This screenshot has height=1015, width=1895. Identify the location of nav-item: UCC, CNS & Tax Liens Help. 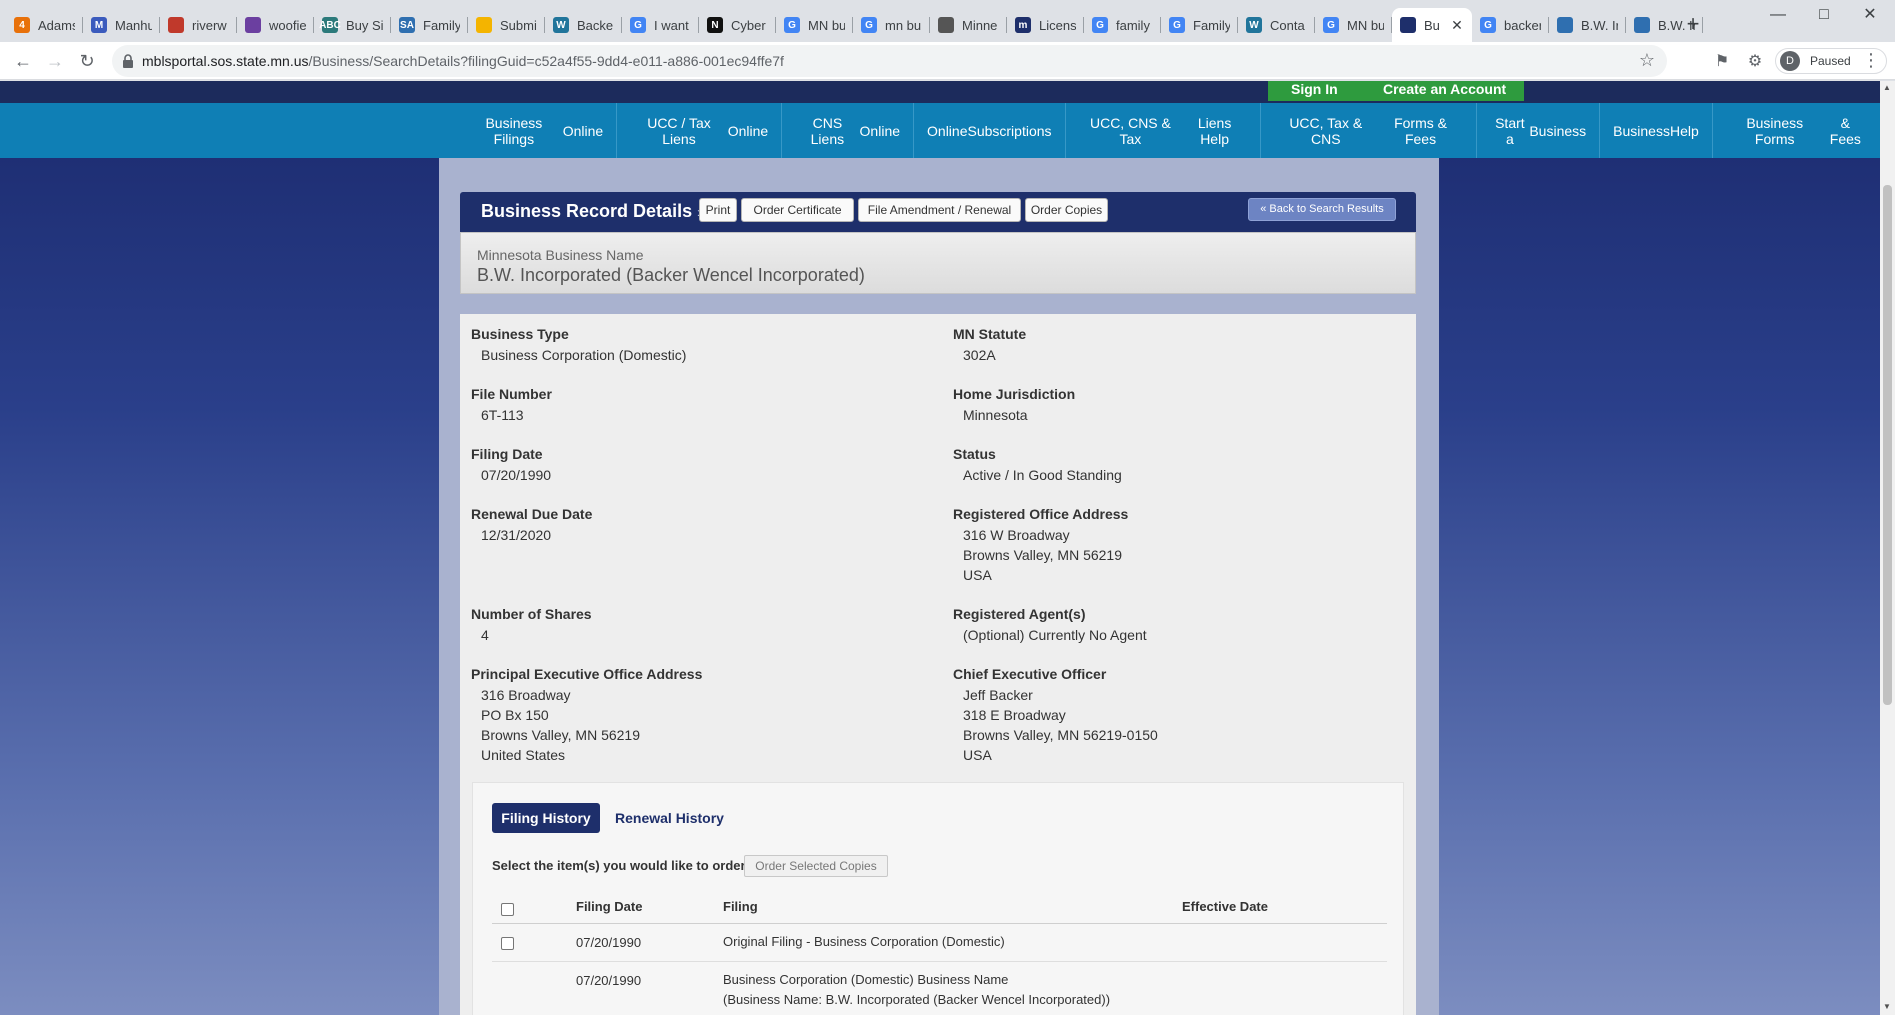
(1163, 130).